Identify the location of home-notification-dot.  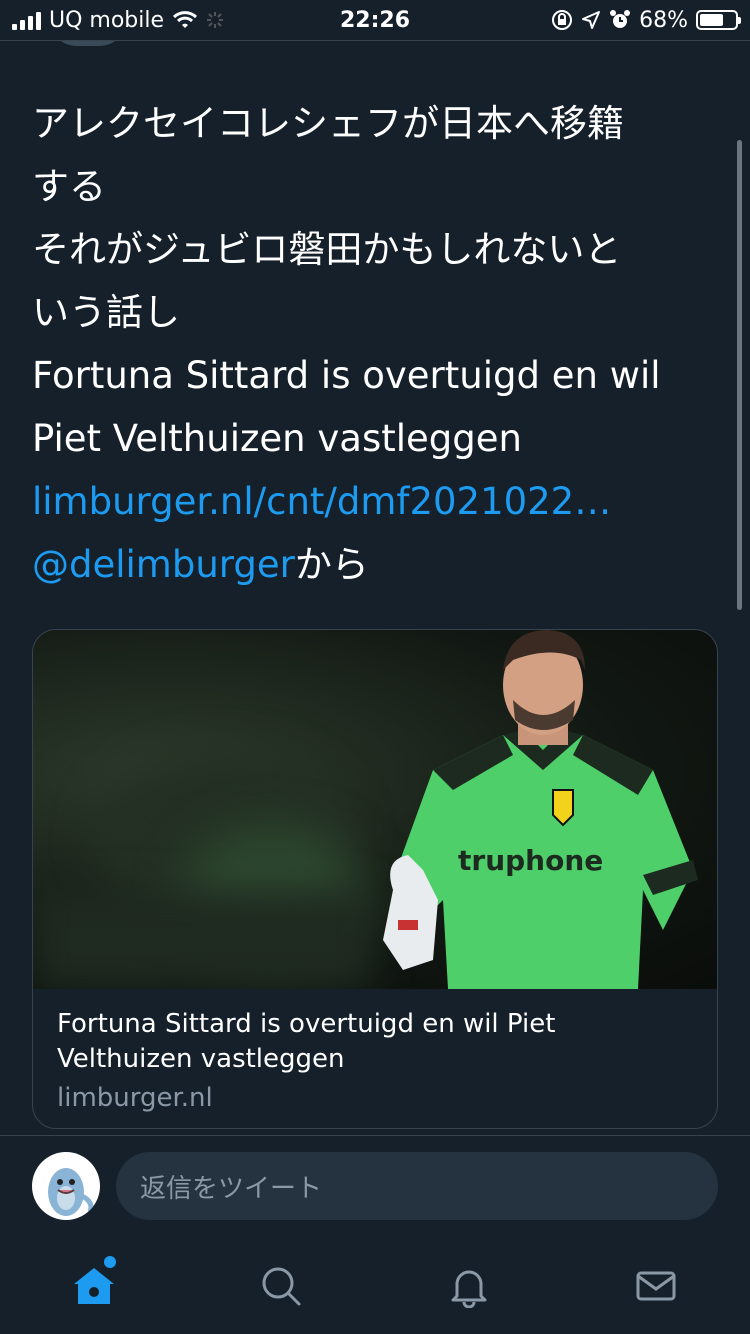
(109, 1262).